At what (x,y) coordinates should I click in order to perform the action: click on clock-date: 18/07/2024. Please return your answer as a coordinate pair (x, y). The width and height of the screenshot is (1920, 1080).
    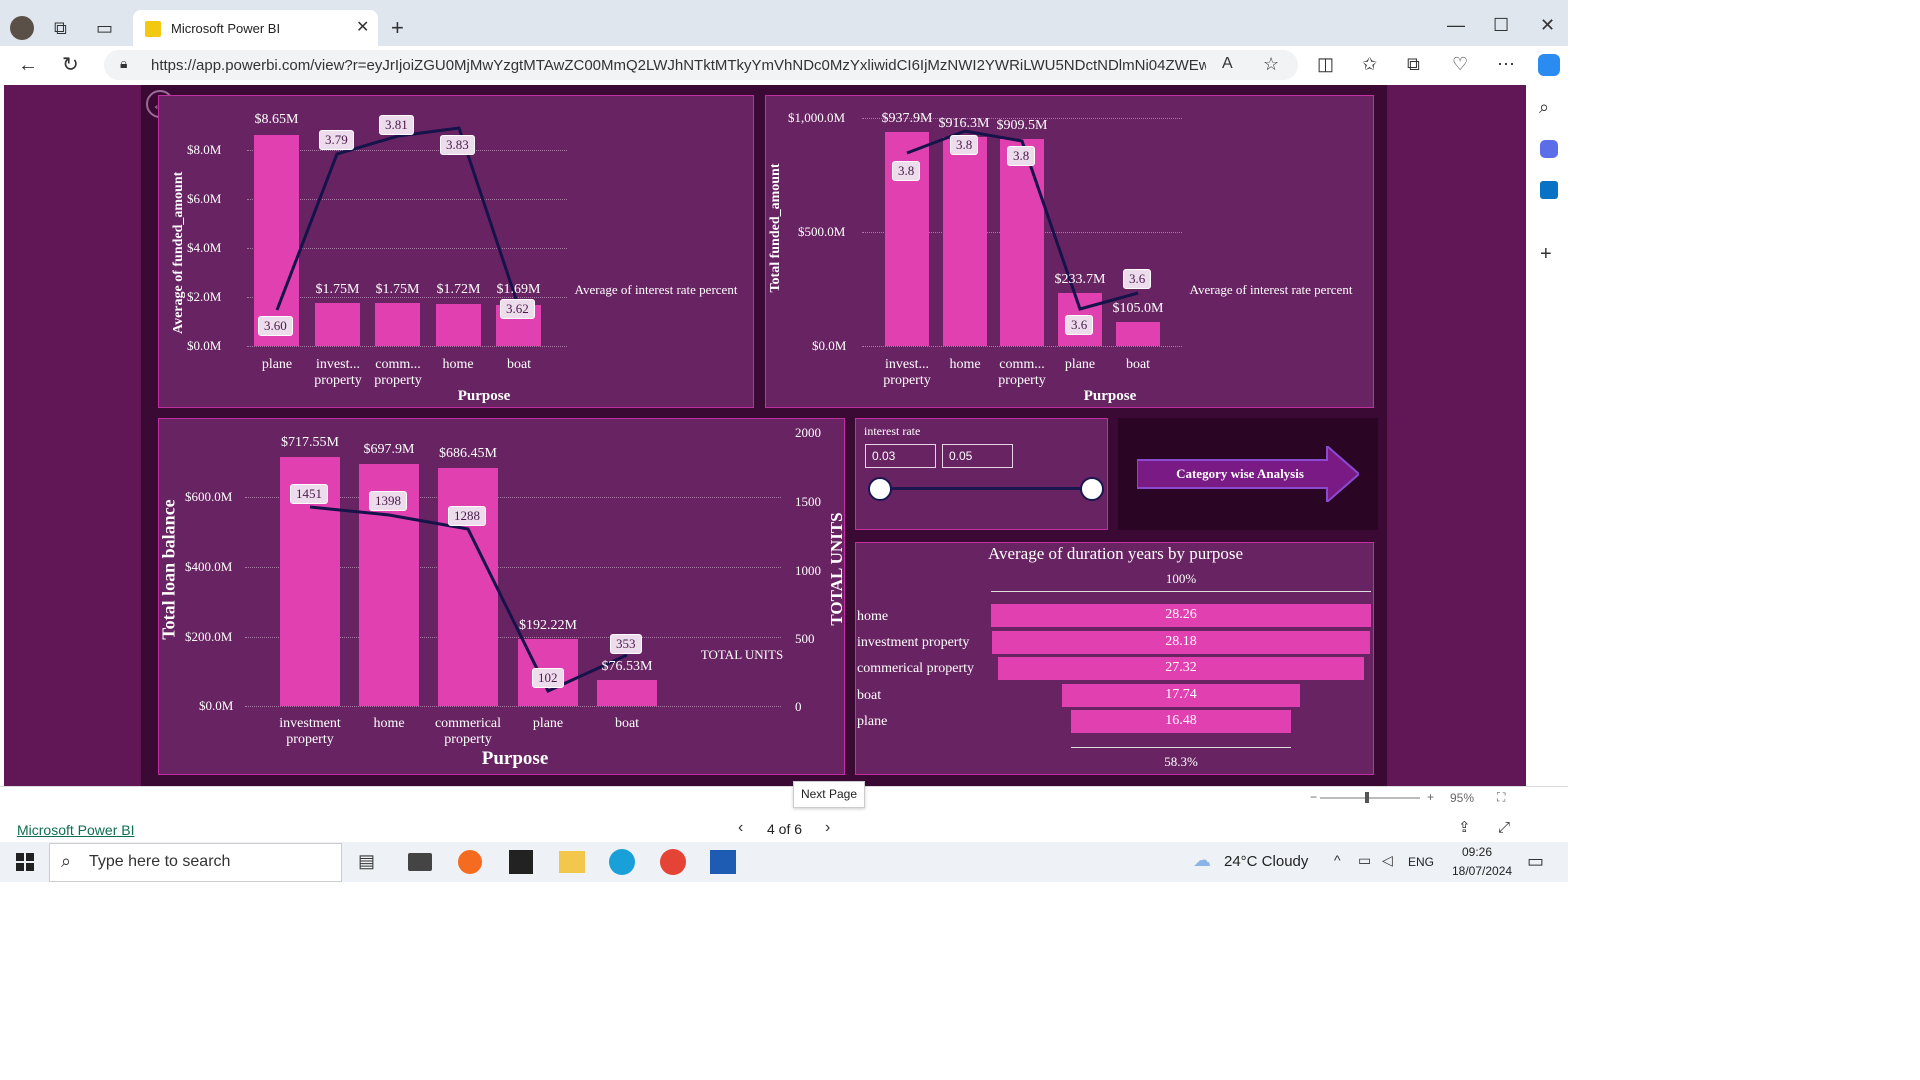
    Looking at the image, I should click on (1482, 871).